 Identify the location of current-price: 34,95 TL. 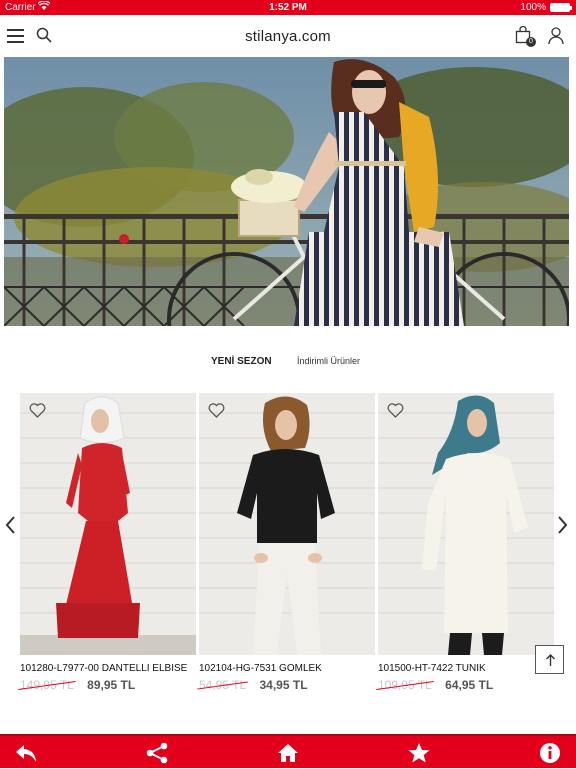
(283, 685).